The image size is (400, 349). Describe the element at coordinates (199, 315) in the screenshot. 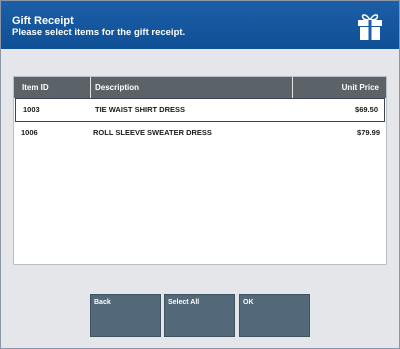

I see `select-all-button: Select All` at that location.